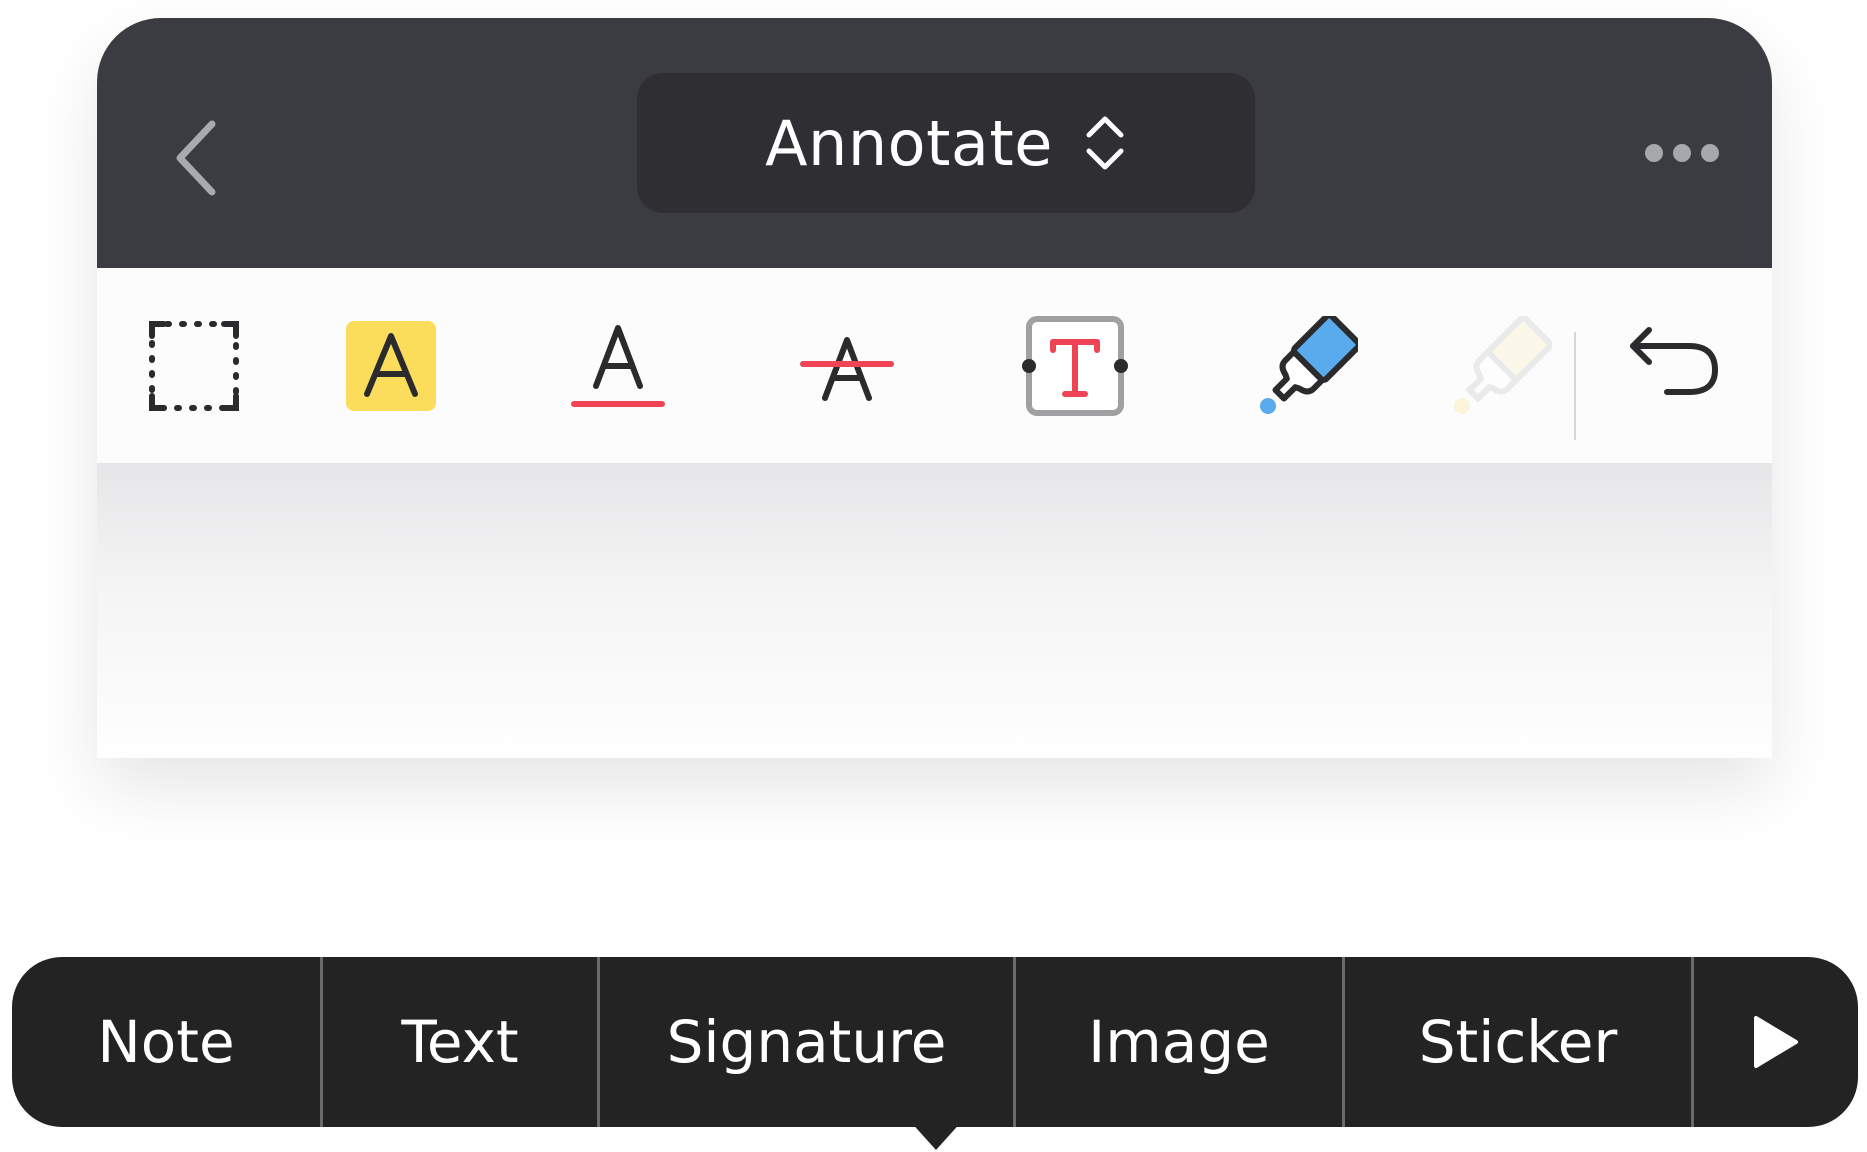 The height and width of the screenshot is (1152, 1867). Describe the element at coordinates (936, 1130) in the screenshot. I see `context-menu-pointer` at that location.